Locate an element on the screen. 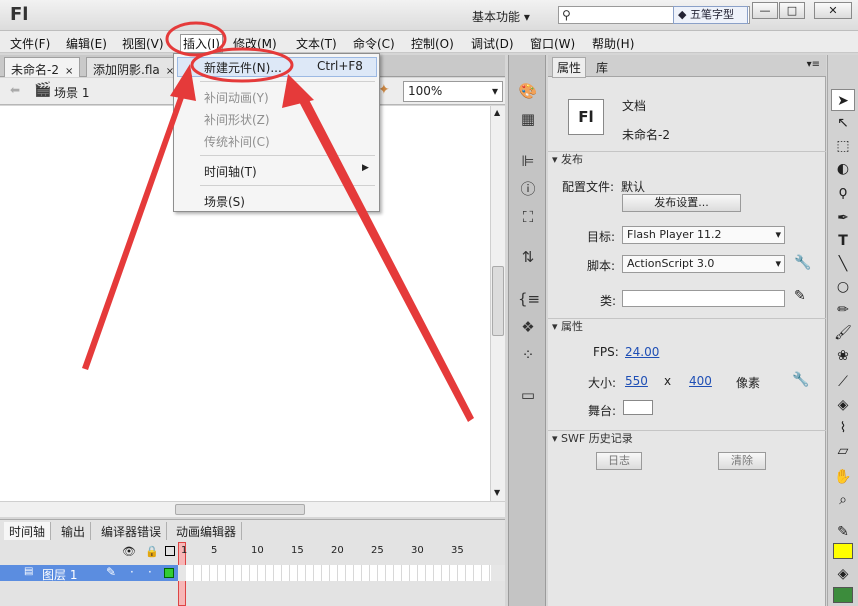  annotation-arrow-right-shaft is located at coordinates (385, 257).